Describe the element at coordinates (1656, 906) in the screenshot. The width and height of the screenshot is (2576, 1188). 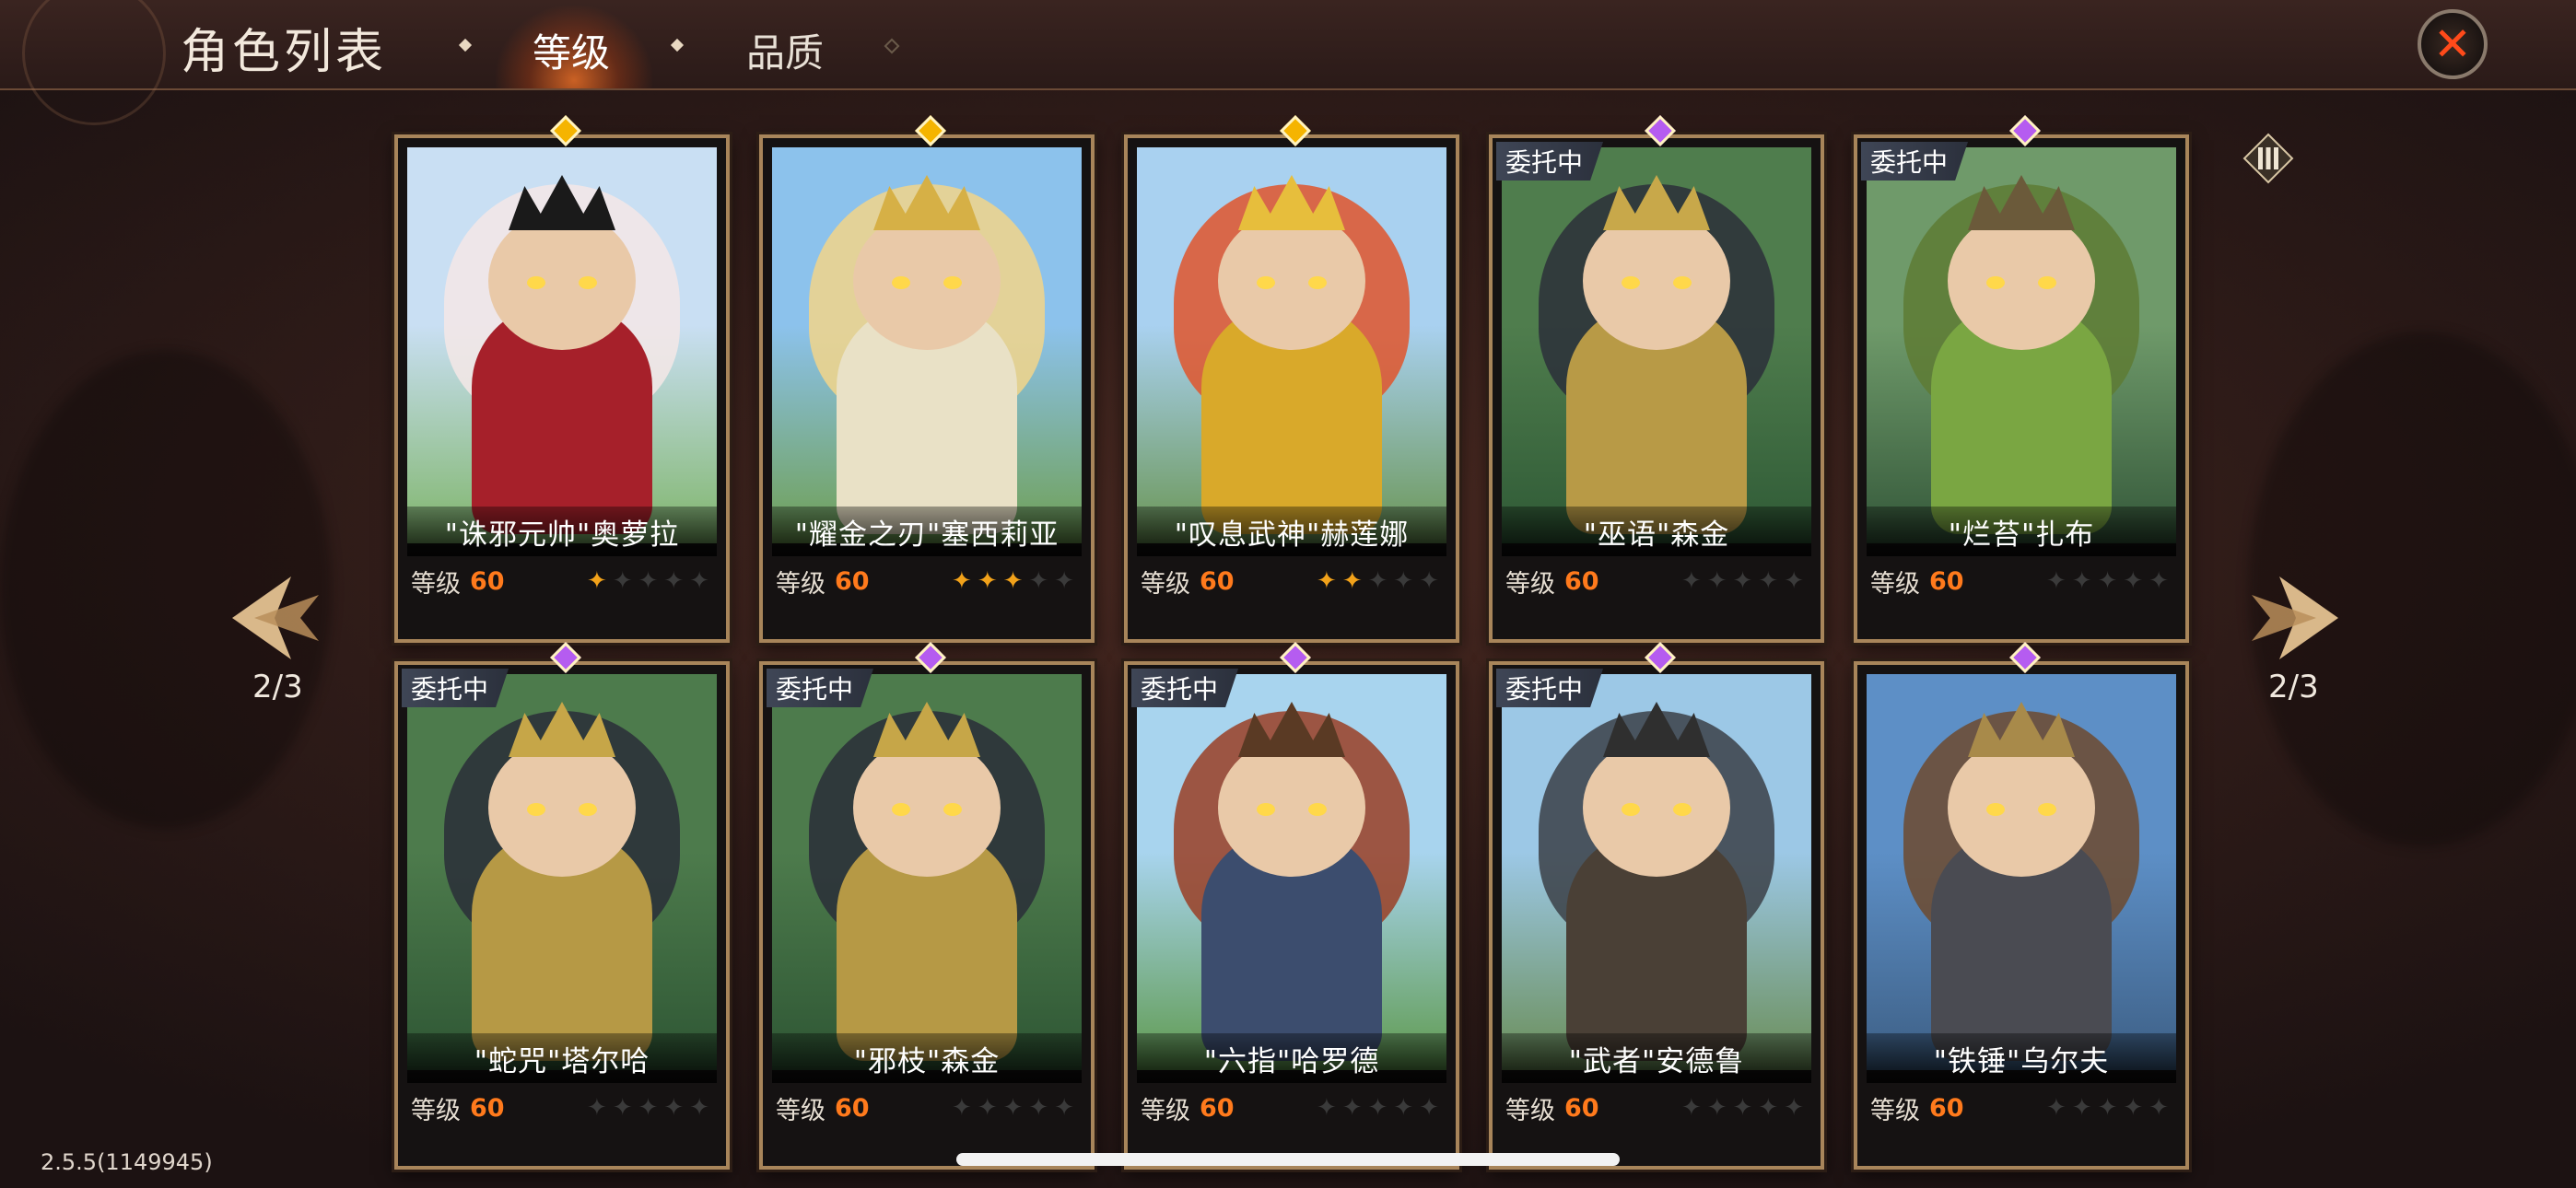
I see `character-card: 委托中 "武者"安德鲁 等级 60 ✦ ✦ ✦ ✦ ✦` at that location.